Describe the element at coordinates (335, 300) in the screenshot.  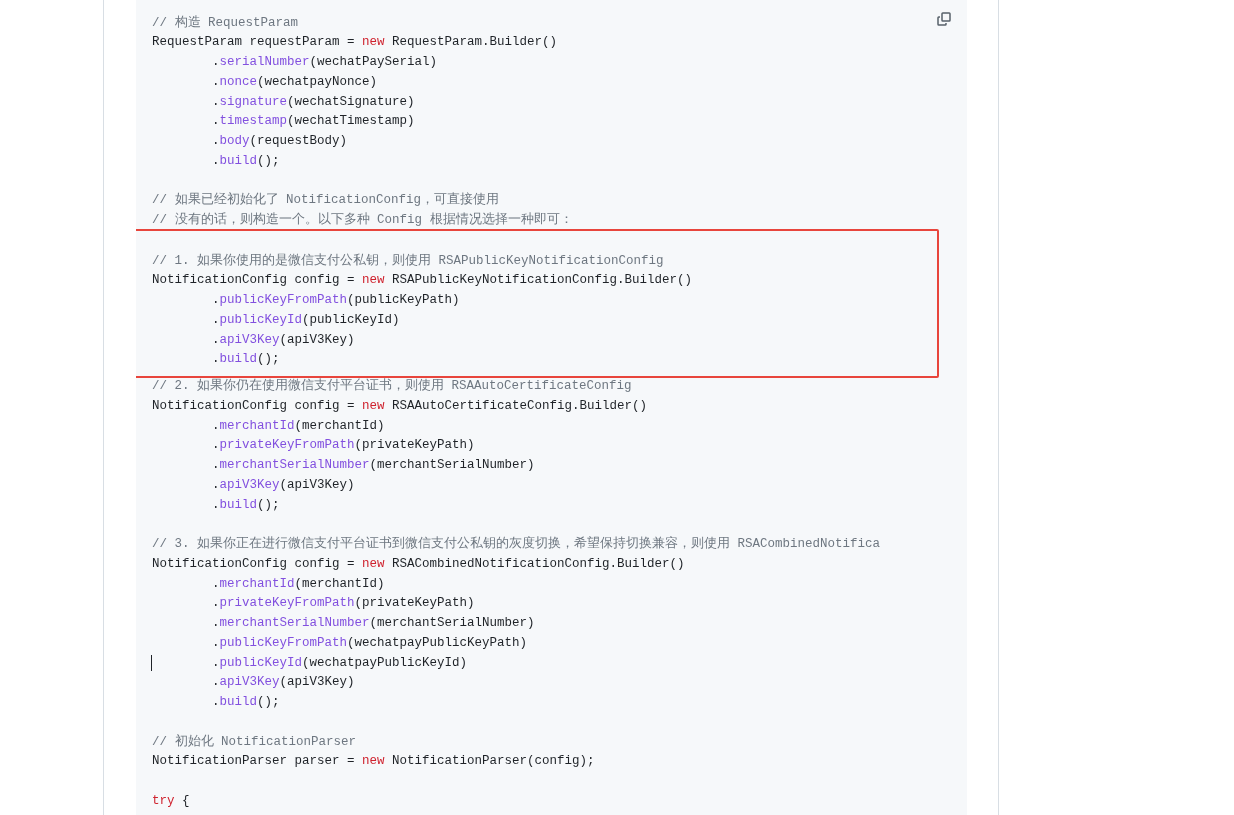
I see `code-line: .publicKeyFromPath(publicKeyPath)` at that location.